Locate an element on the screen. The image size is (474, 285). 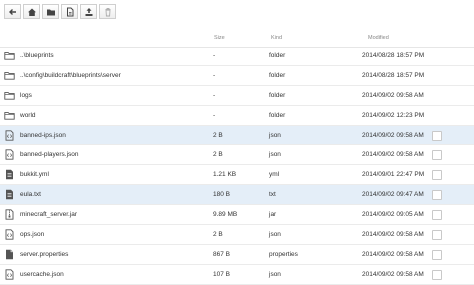
modified-column-header: Modified is located at coordinates (378, 38).